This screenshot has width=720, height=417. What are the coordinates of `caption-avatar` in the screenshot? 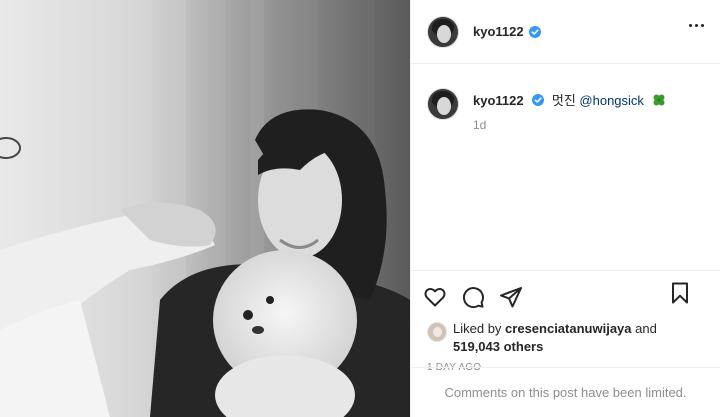 It's located at (443, 104).